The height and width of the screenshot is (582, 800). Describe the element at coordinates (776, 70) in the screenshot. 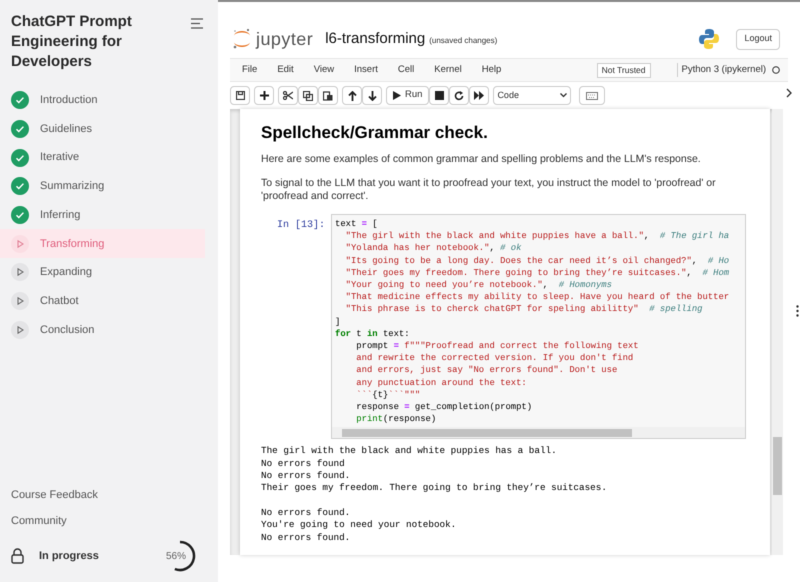

I see `kernel-idle-icon` at that location.